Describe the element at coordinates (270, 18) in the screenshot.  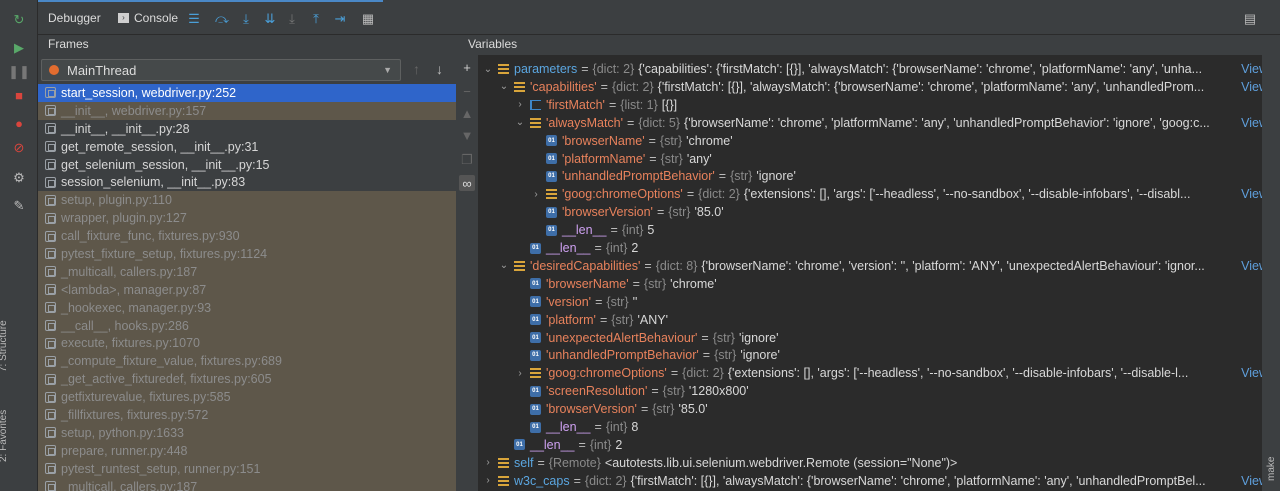
I see `force-step-into-icon: ⇊` at that location.